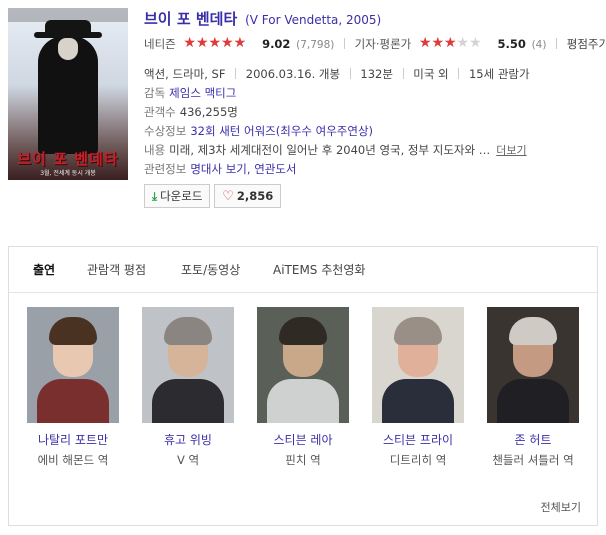 The image size is (606, 535). What do you see at coordinates (165, 169) in the screenshot?
I see `related-label: 관련정보` at bounding box center [165, 169].